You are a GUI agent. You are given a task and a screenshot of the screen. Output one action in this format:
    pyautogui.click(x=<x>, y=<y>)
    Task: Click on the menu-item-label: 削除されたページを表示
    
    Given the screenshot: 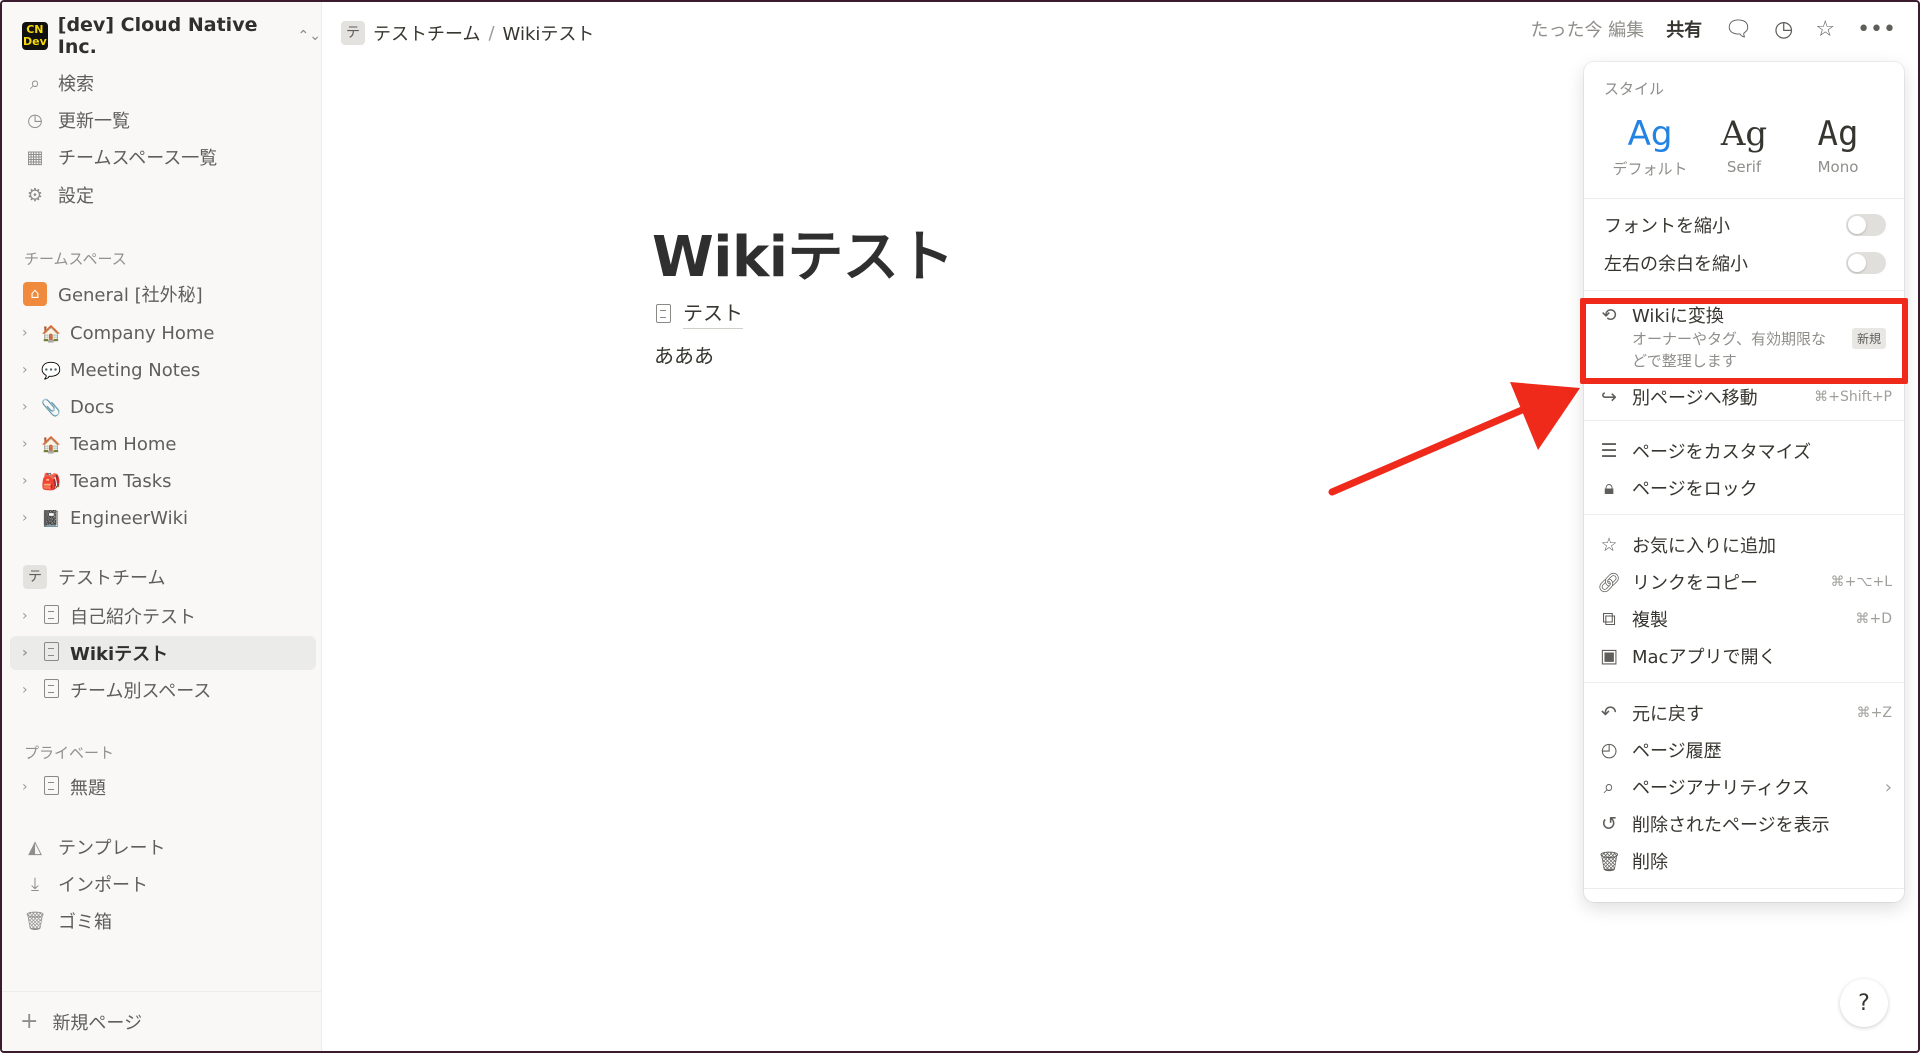 What is the action you would take?
    pyautogui.click(x=1731, y=825)
    